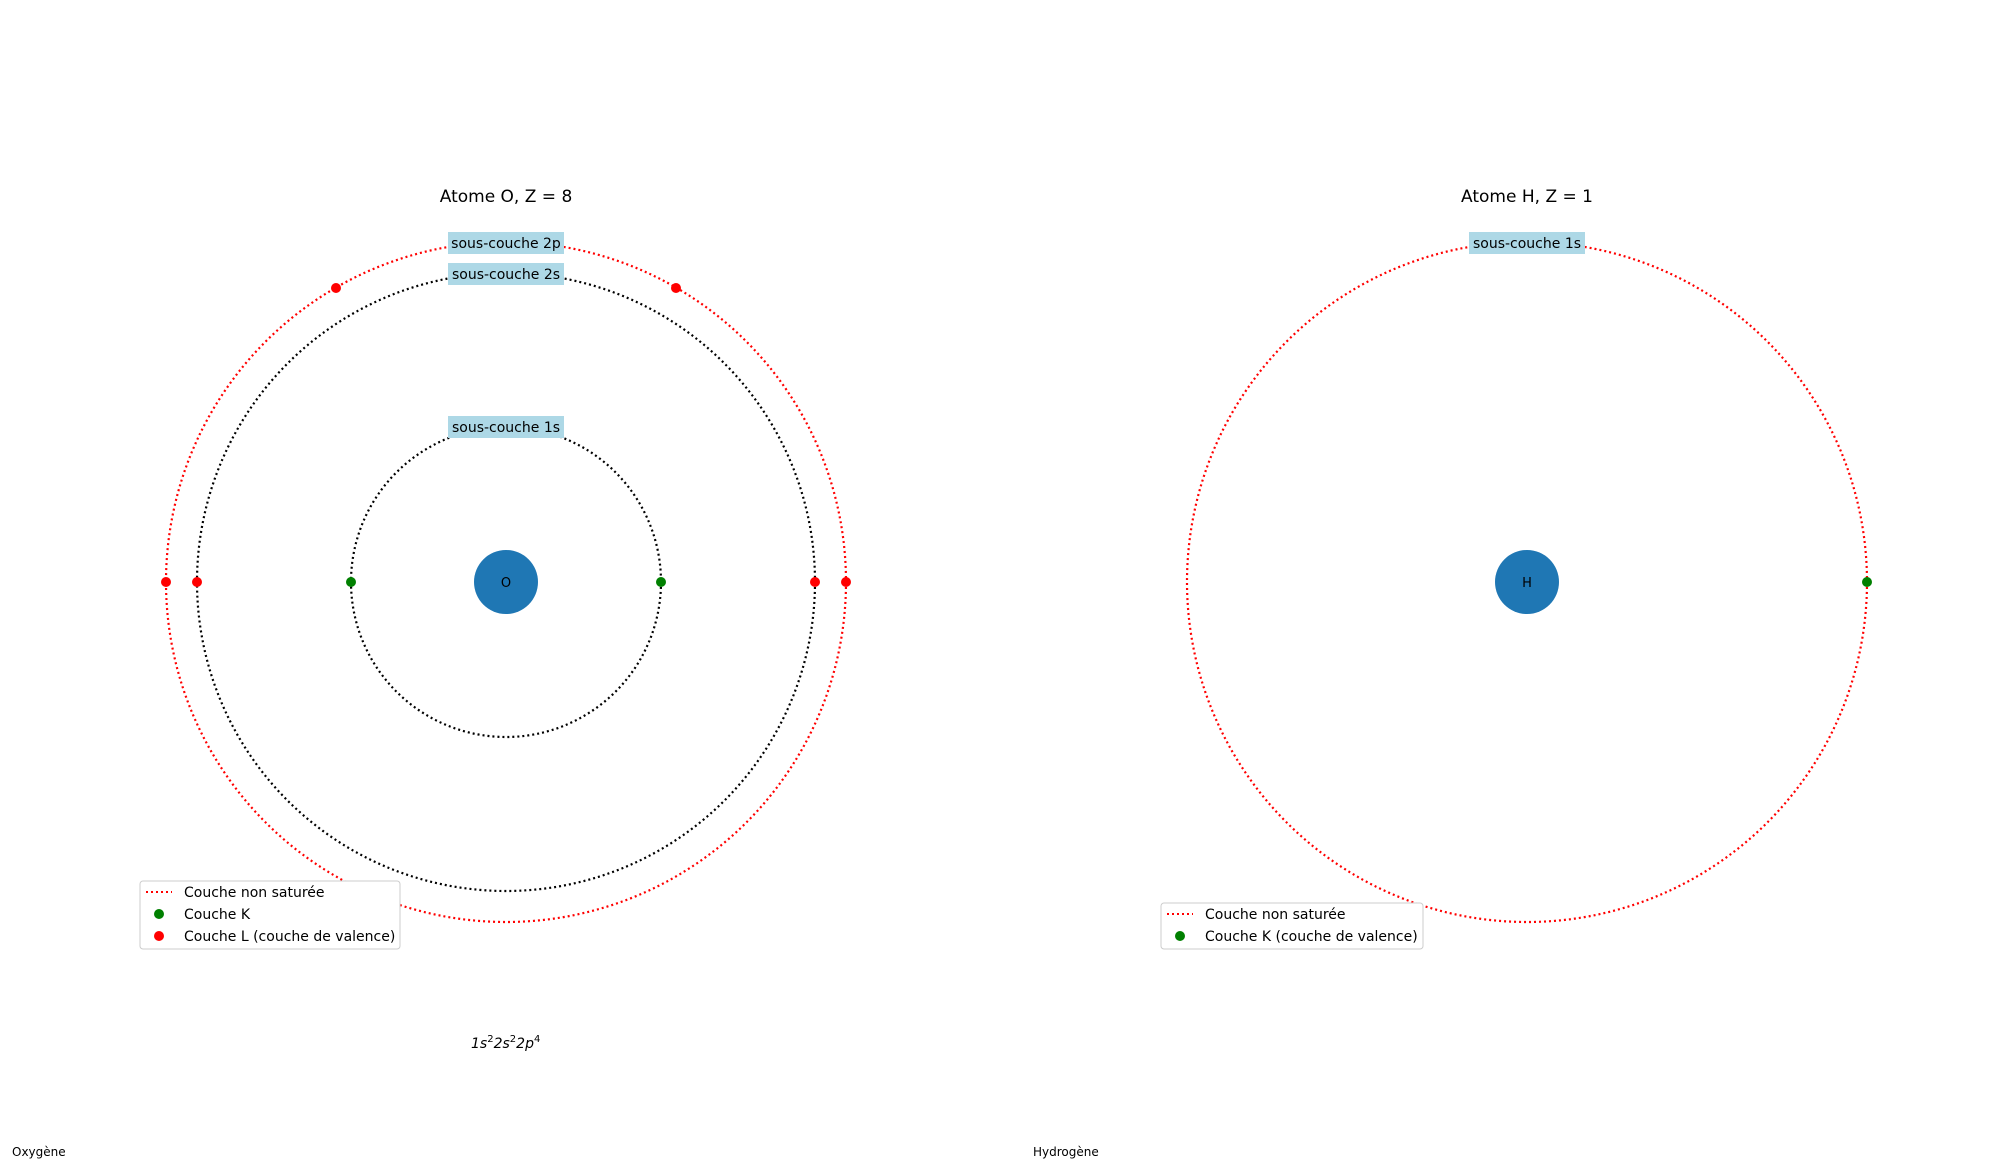 This screenshot has height=1166, width=2009. What do you see at coordinates (506, 428) in the screenshot?
I see `oxygen-label-1s: sous-couche 1s` at bounding box center [506, 428].